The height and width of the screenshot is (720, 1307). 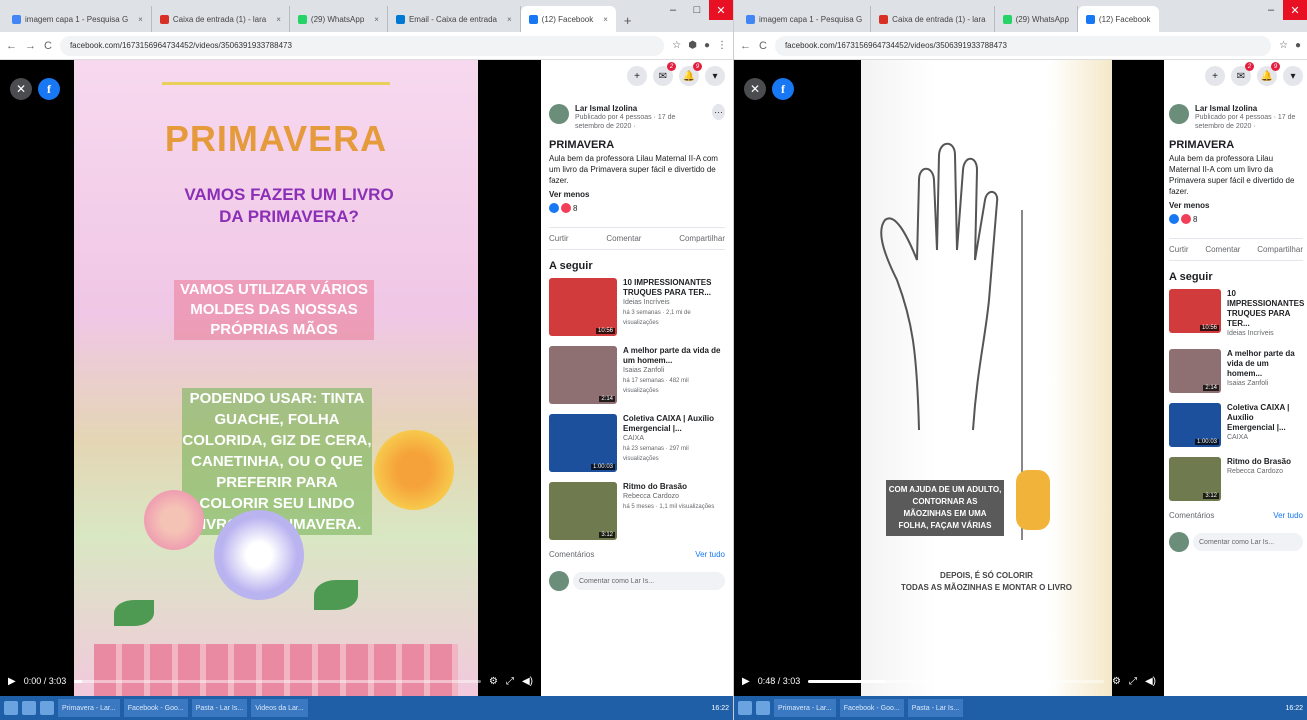 What do you see at coordinates (1265, 384) in the screenshot?
I see `channel-name: Isaias Zanfoli` at bounding box center [1265, 384].